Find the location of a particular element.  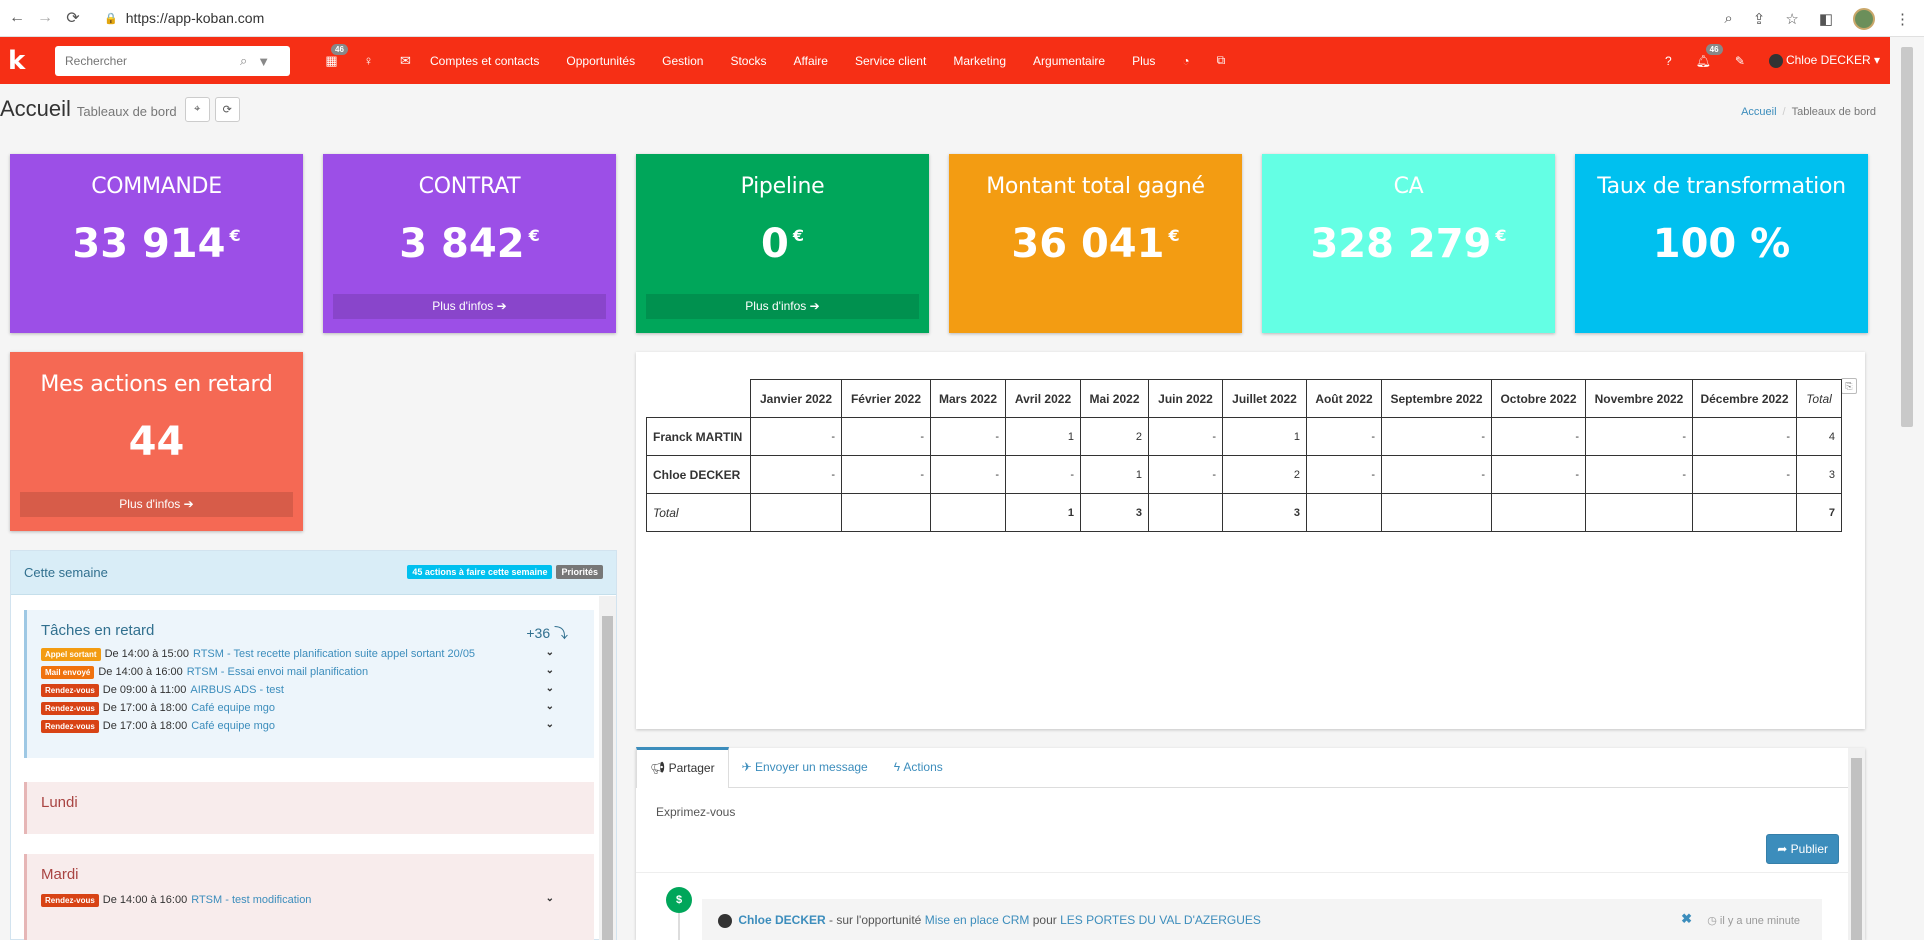

koban-logo: k is located at coordinates (23, 61).